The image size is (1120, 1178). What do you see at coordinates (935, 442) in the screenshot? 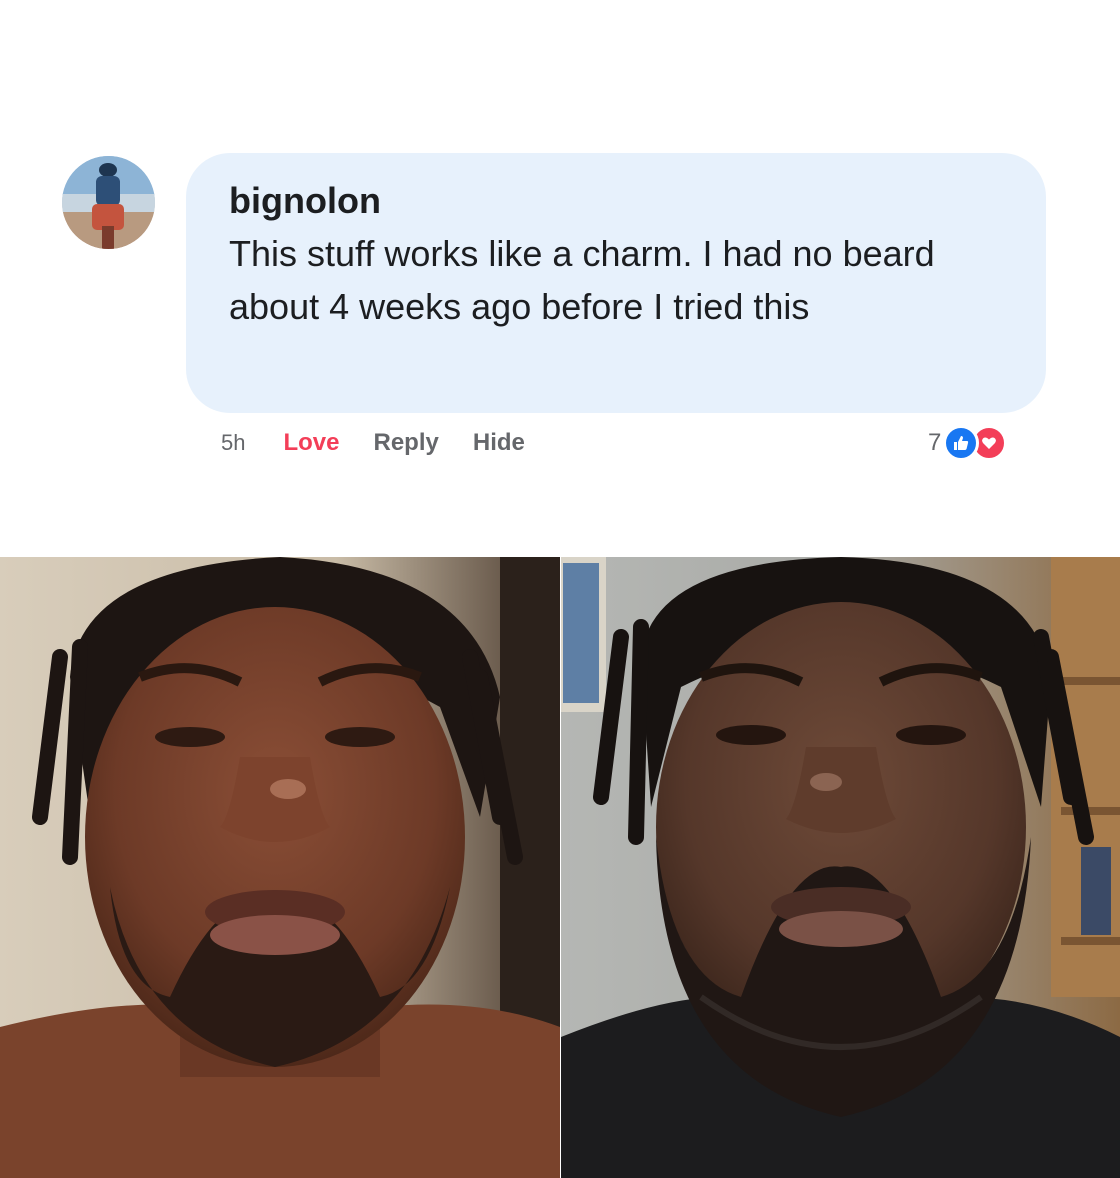
I see `reaction-count: 7` at bounding box center [935, 442].